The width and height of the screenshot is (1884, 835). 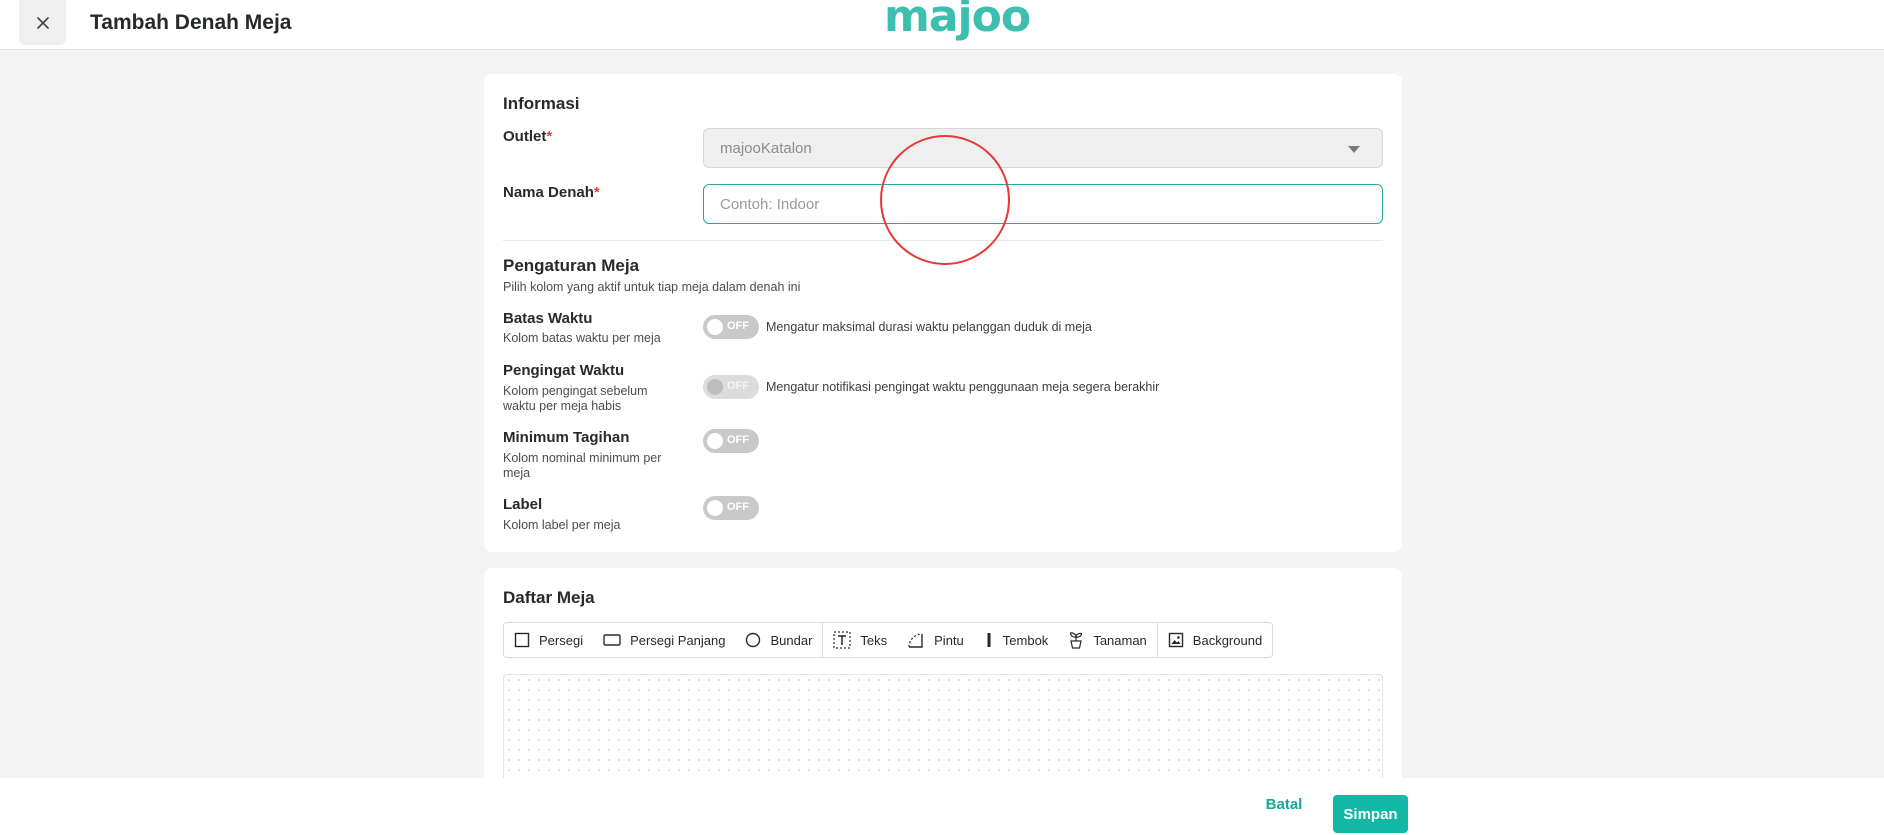 I want to click on nama-denah-label: Nama Denah*, so click(x=551, y=192).